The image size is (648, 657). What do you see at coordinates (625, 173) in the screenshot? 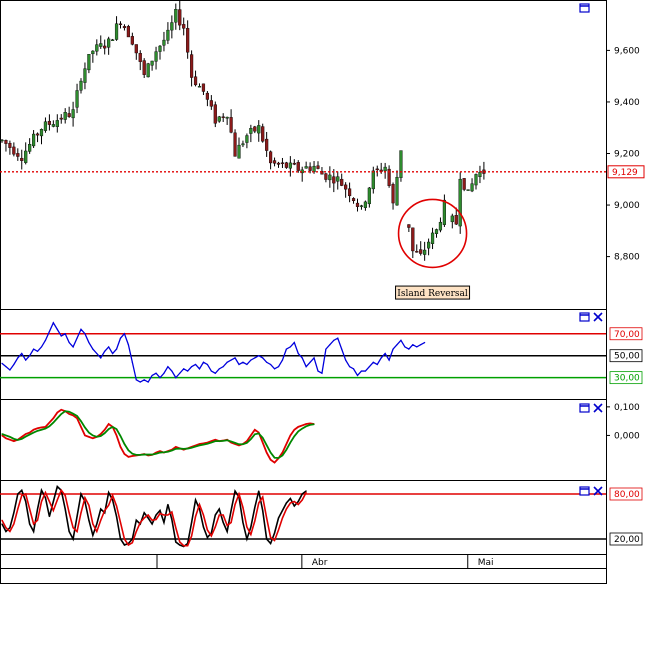
I see `last-price-label: 9,129` at bounding box center [625, 173].